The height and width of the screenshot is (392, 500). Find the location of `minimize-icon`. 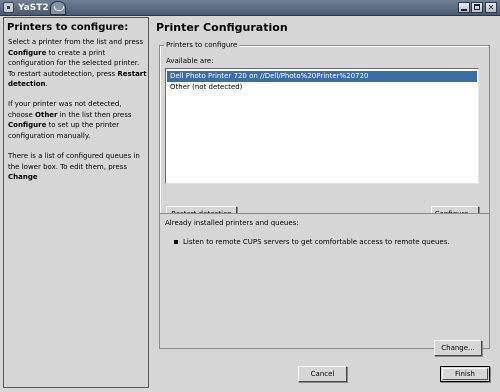

minimize-icon is located at coordinates (464, 10).